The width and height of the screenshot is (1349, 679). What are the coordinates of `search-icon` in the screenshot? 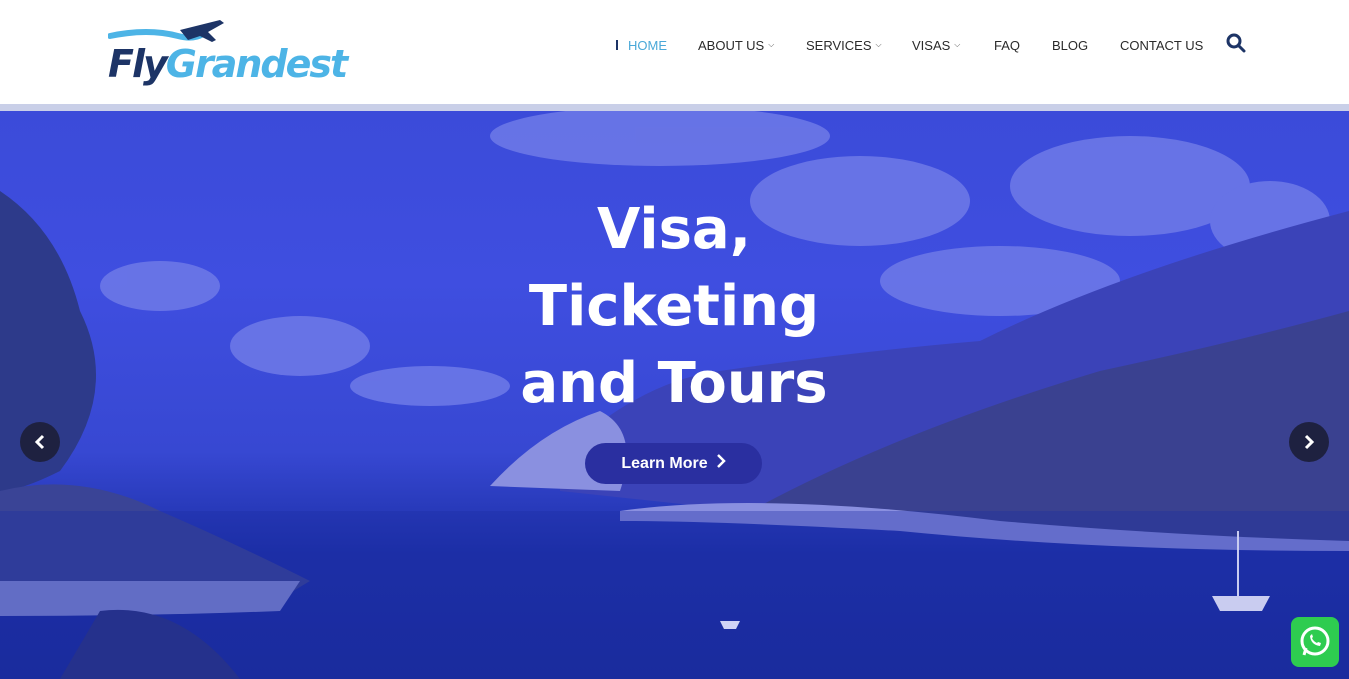 It's located at (1236, 43).